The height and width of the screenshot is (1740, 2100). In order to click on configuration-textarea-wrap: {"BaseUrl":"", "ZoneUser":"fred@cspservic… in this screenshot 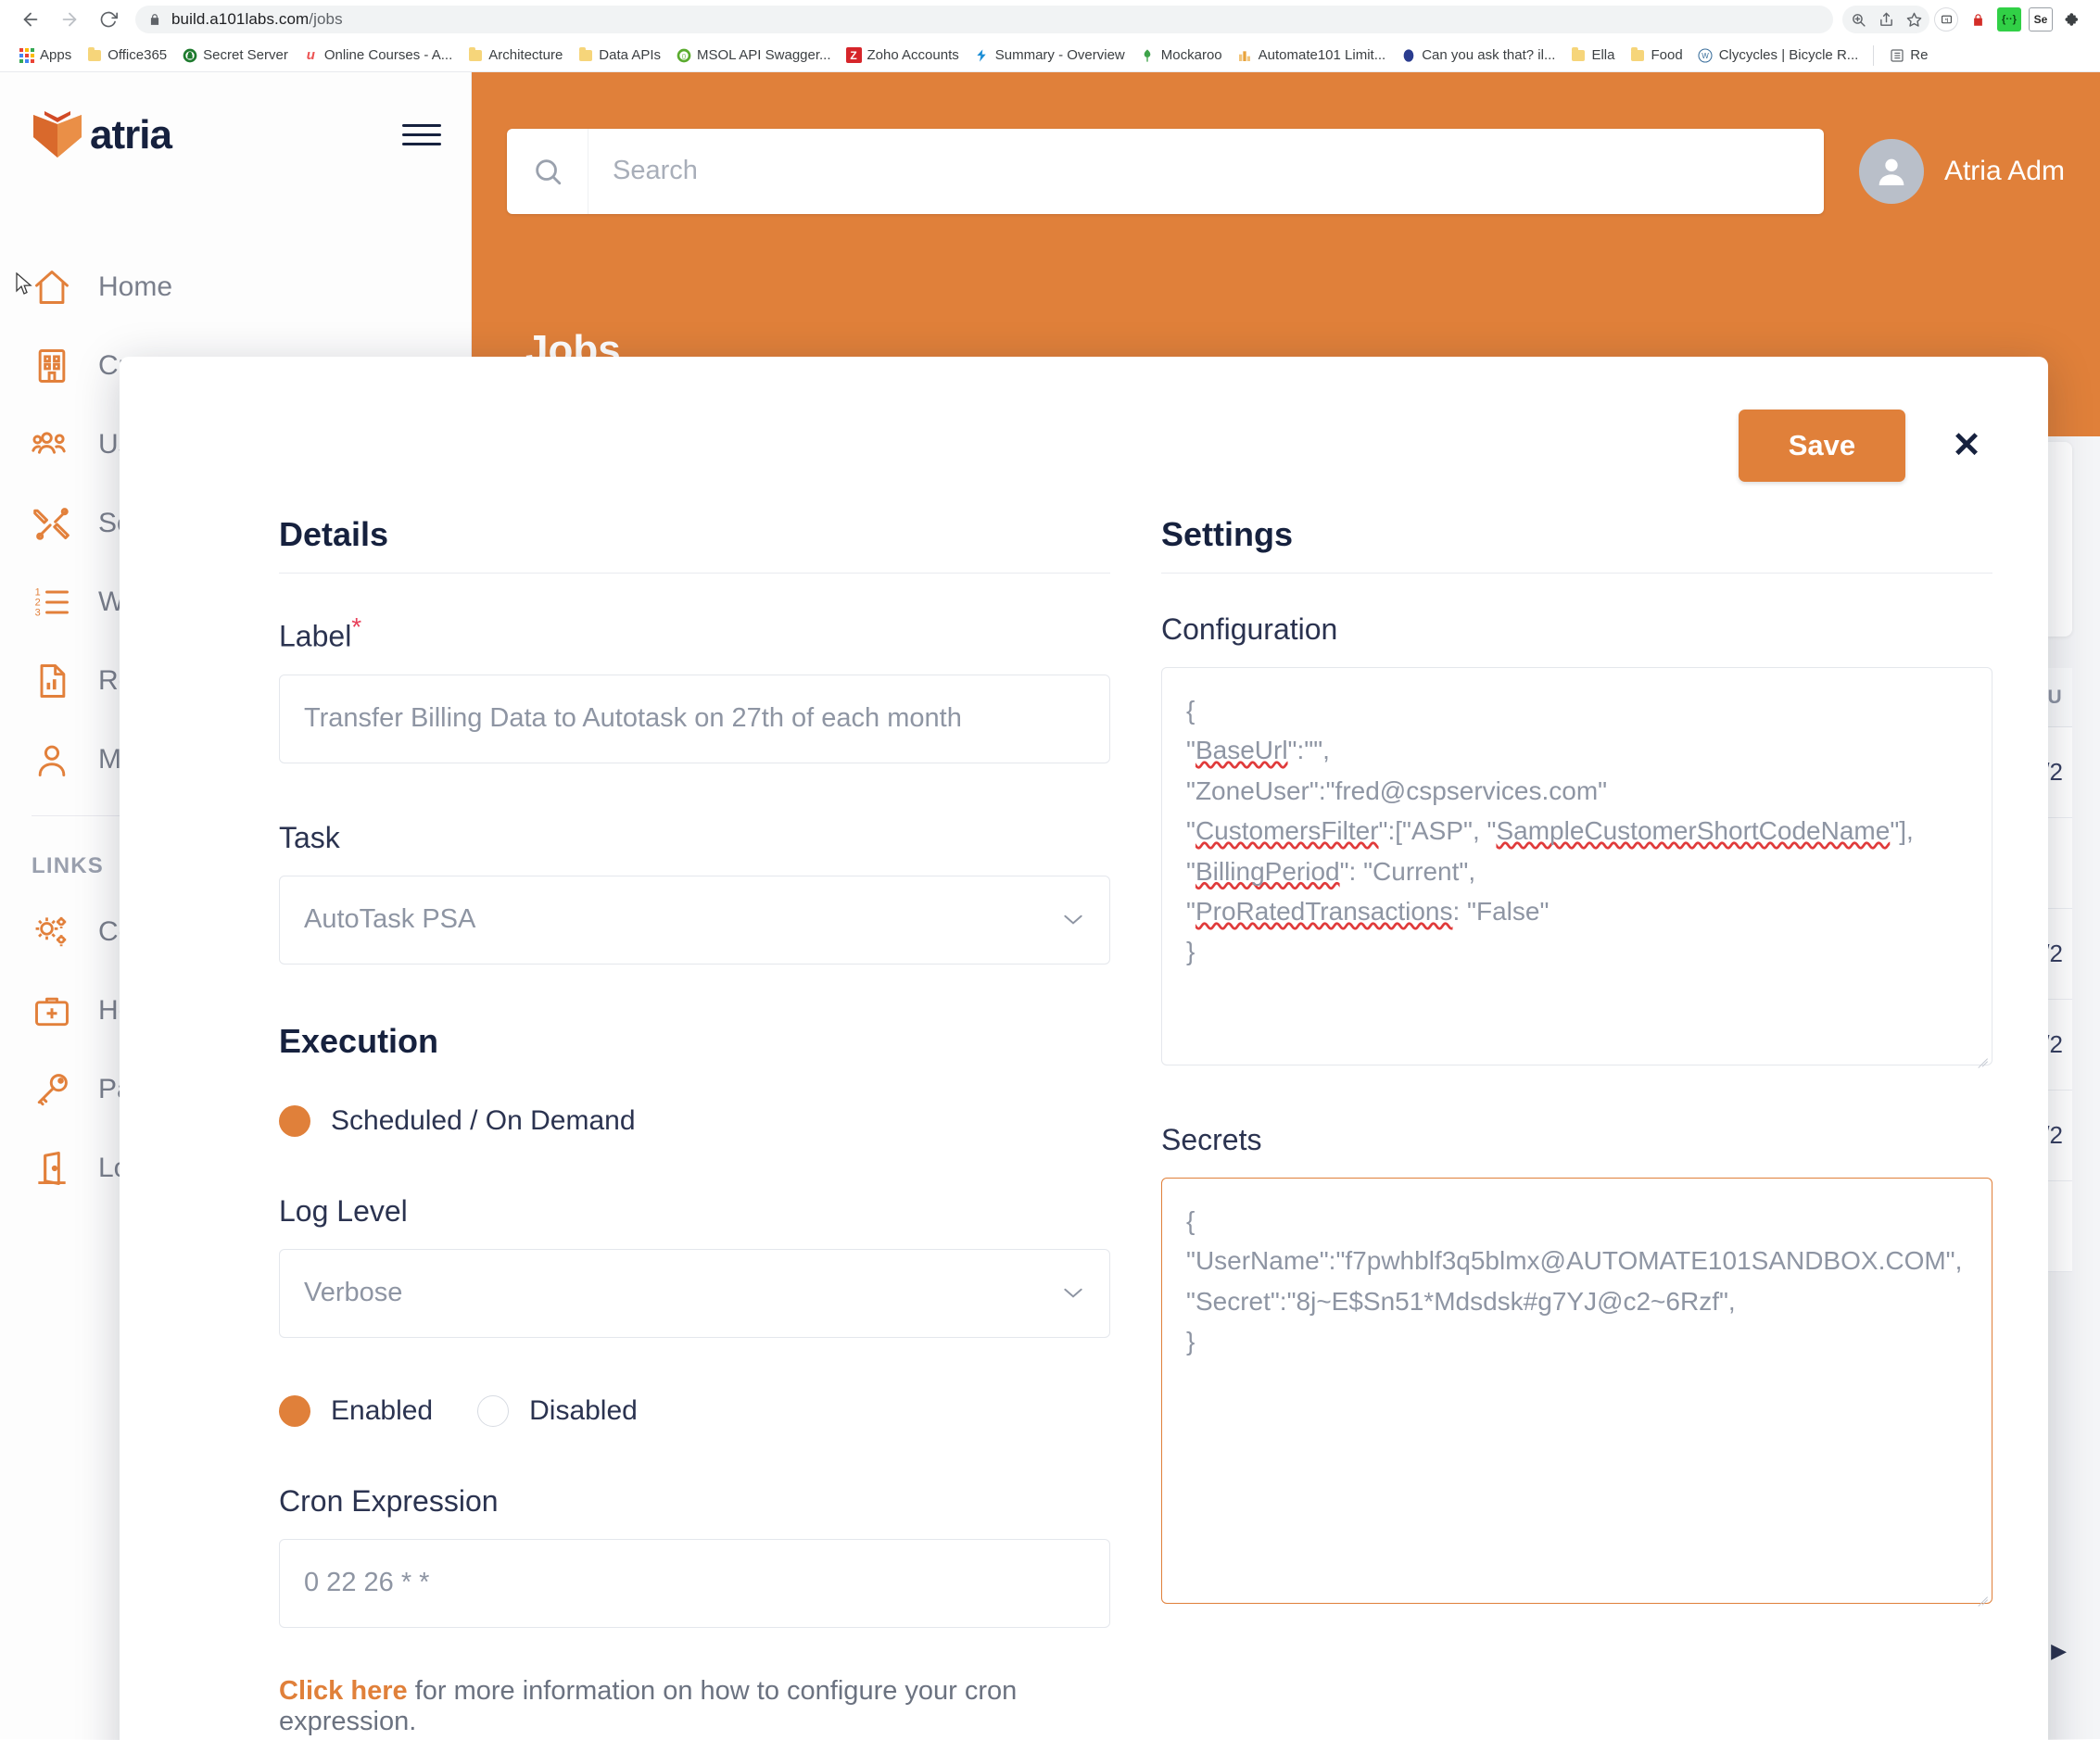, I will do `click(1576, 866)`.